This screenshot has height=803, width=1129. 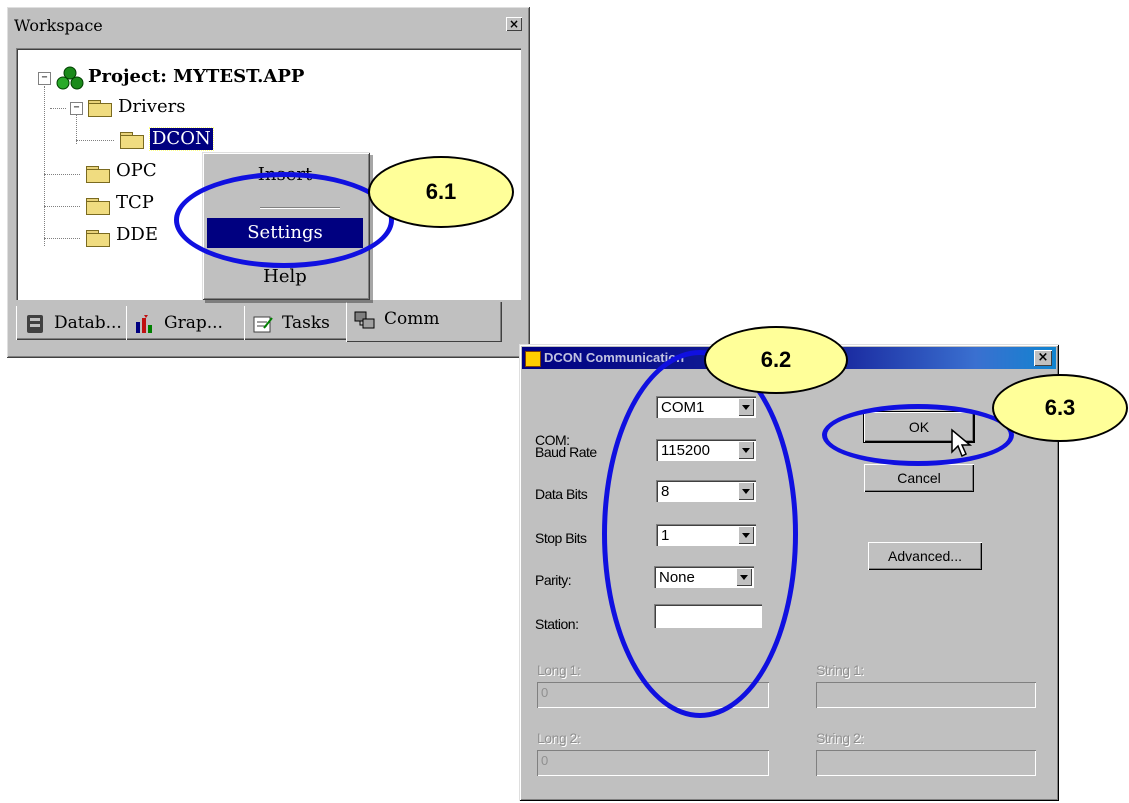 I want to click on long2-input: 0, so click(x=653, y=763).